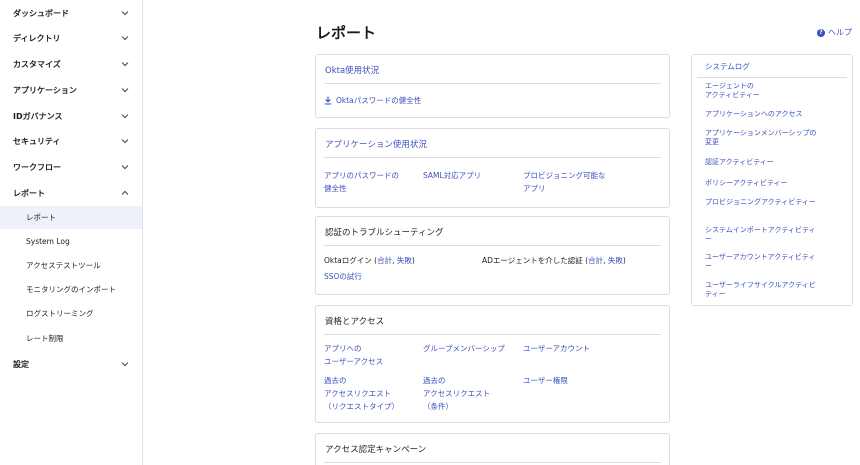 This screenshot has width=860, height=465. Describe the element at coordinates (351, 260) in the screenshot. I see `okta-login-label: Oktaログイン (` at that location.